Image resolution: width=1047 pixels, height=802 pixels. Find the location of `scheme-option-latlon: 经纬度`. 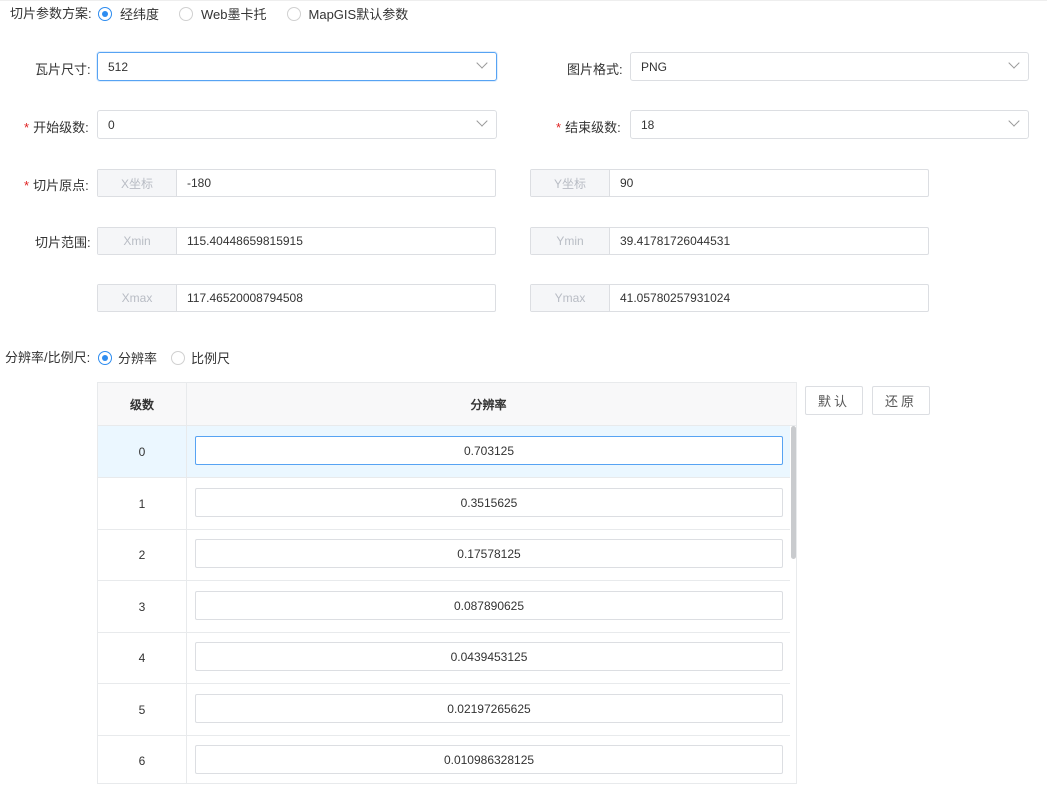

scheme-option-latlon: 经纬度 is located at coordinates (128, 13).